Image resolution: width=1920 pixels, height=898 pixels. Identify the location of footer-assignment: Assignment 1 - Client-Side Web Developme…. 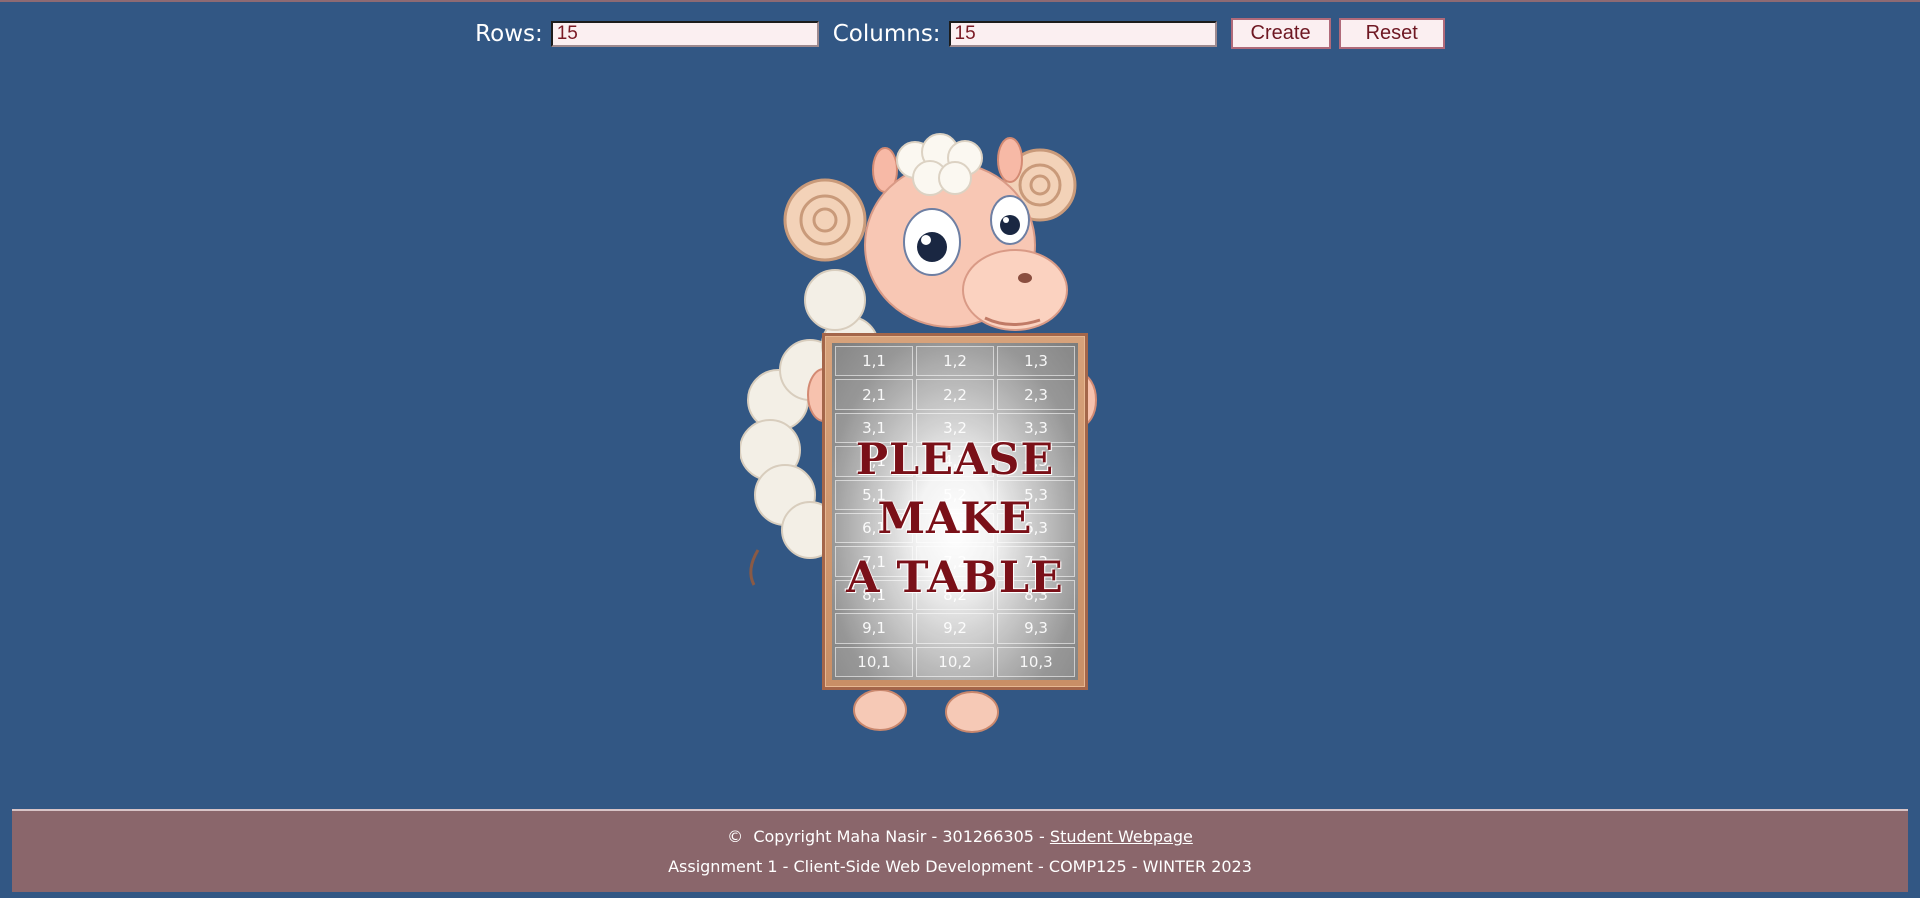
(960, 866).